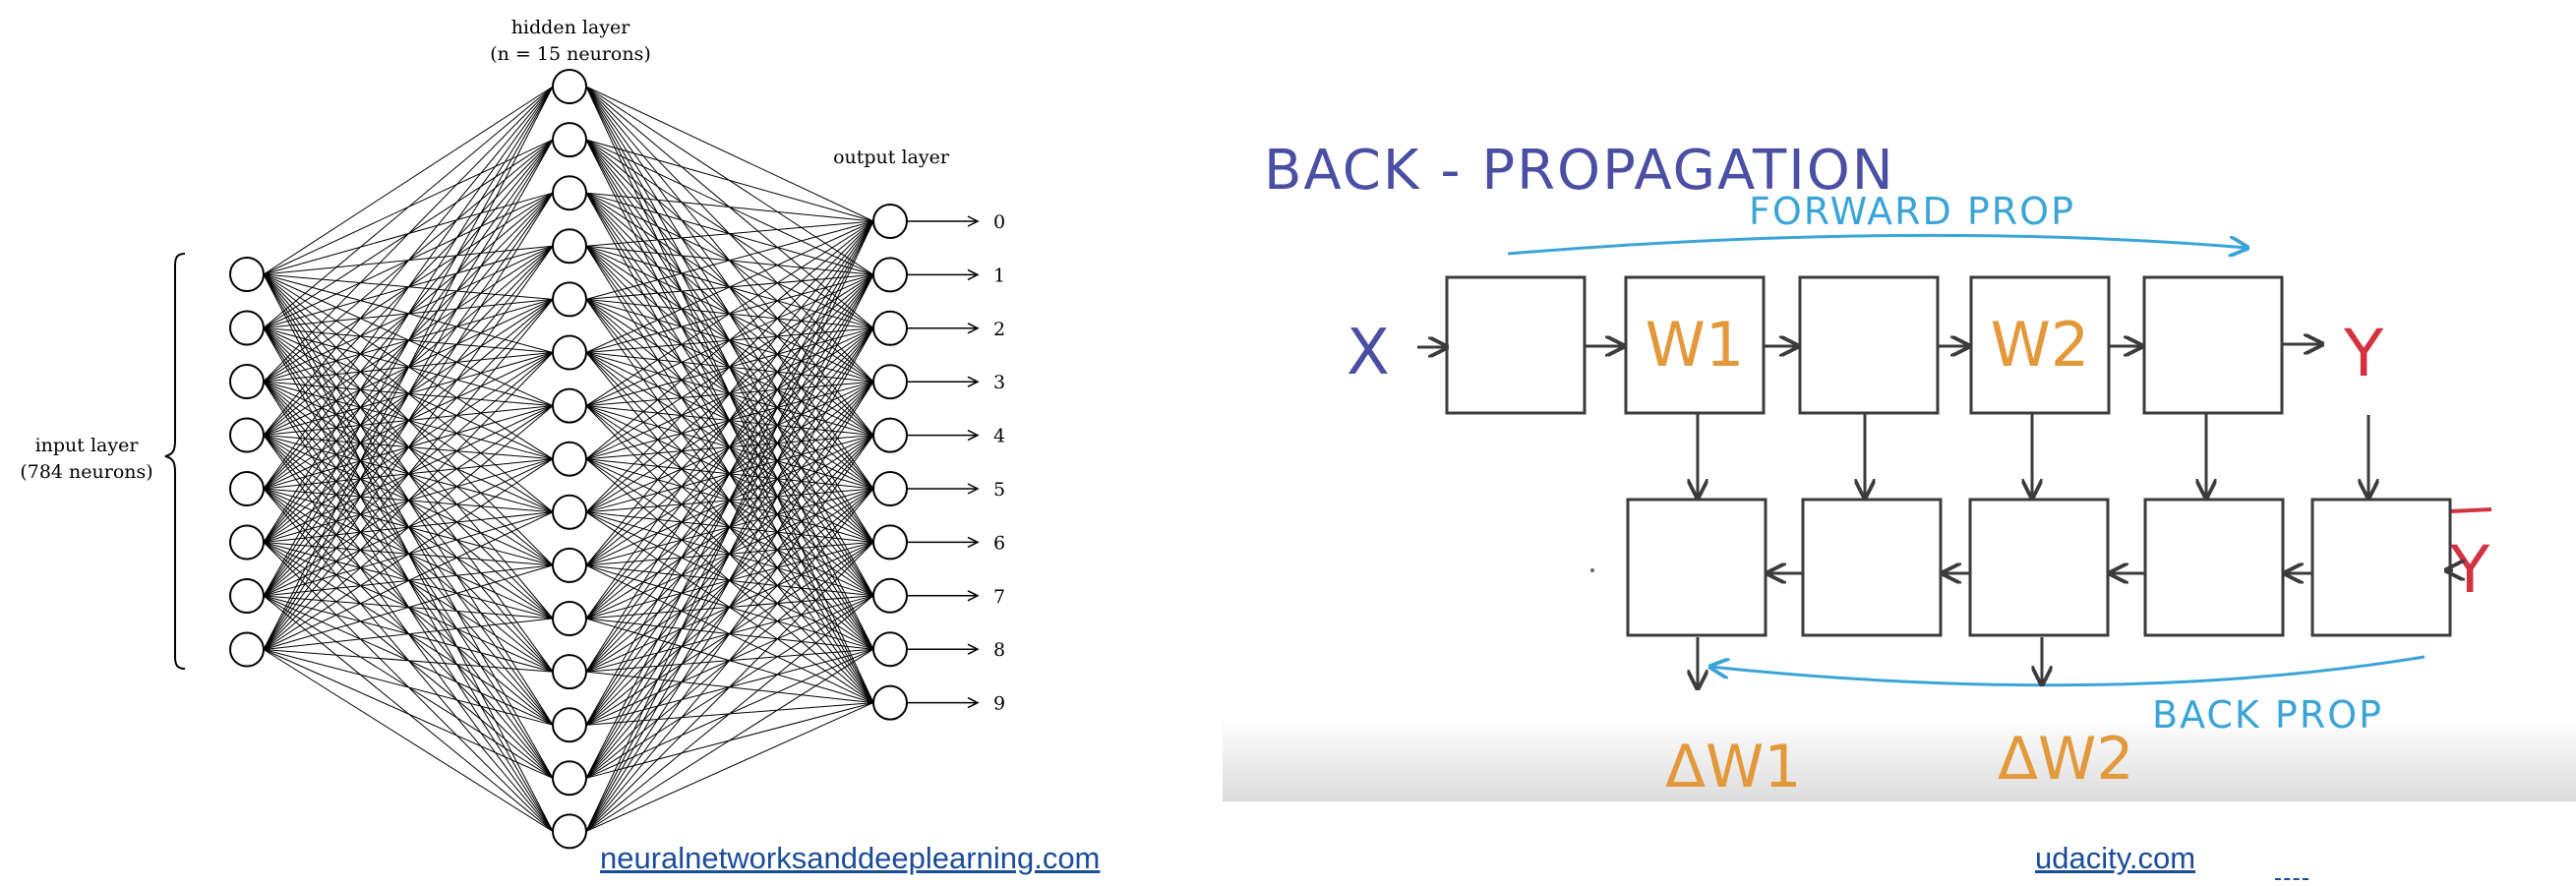 The width and height of the screenshot is (2576, 886). I want to click on output-label: 5, so click(999, 490).